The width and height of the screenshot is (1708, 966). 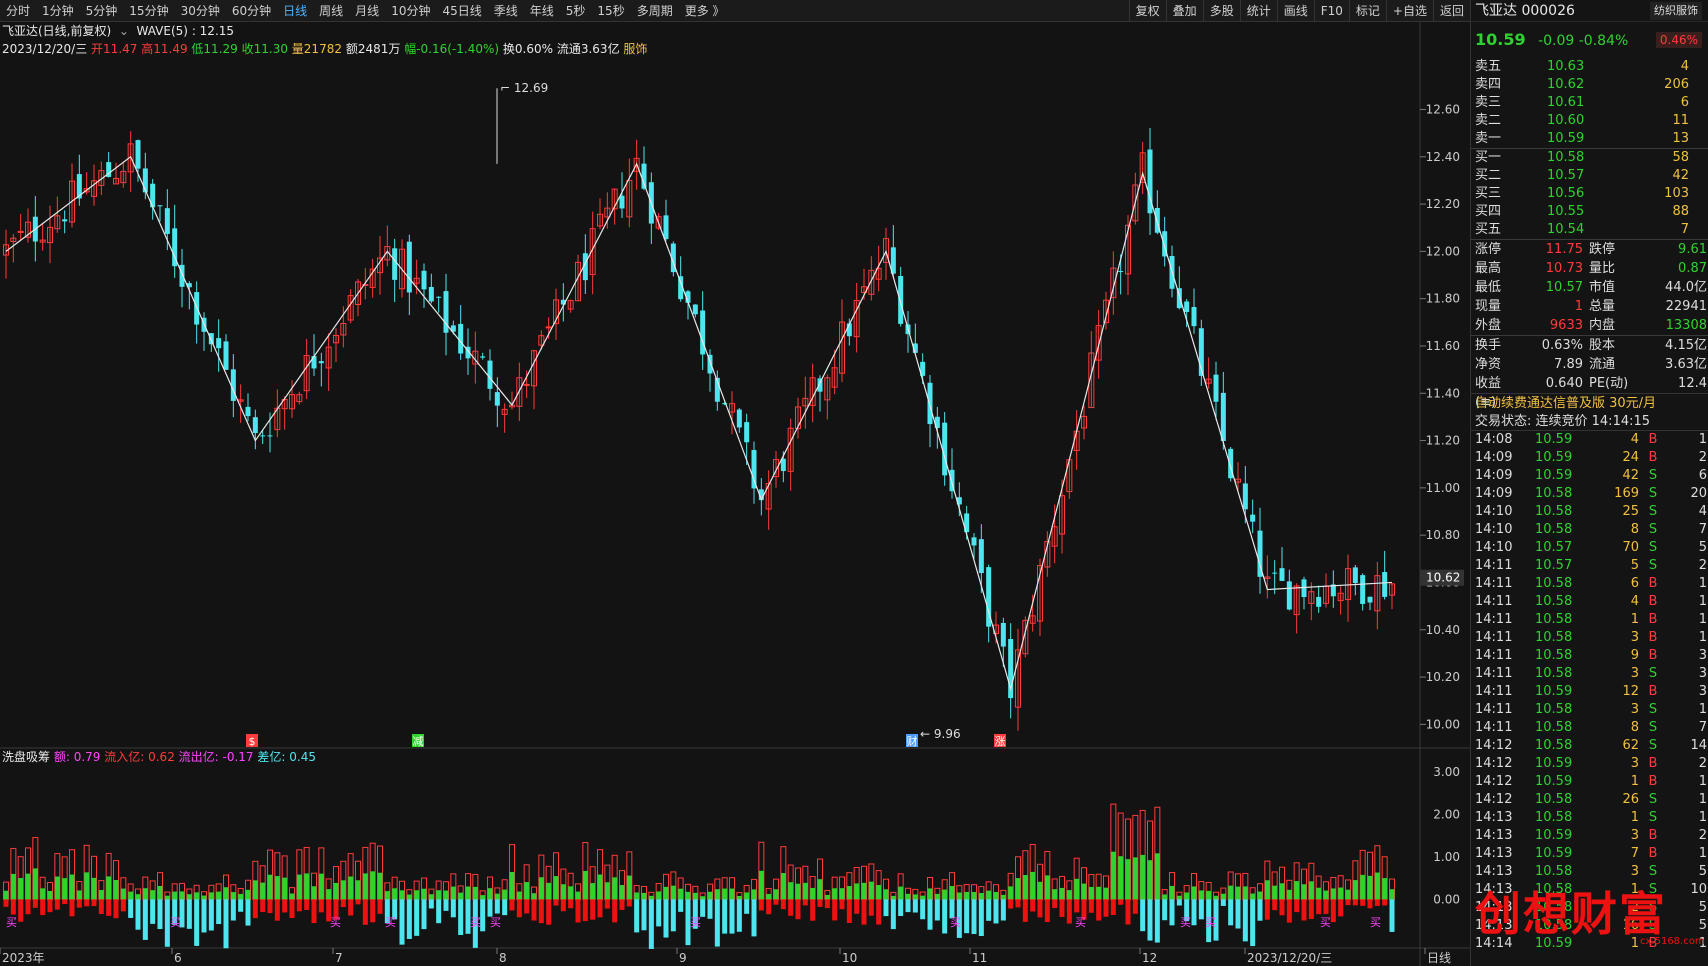 I want to click on tick-qty: 8, so click(x=1634, y=727).